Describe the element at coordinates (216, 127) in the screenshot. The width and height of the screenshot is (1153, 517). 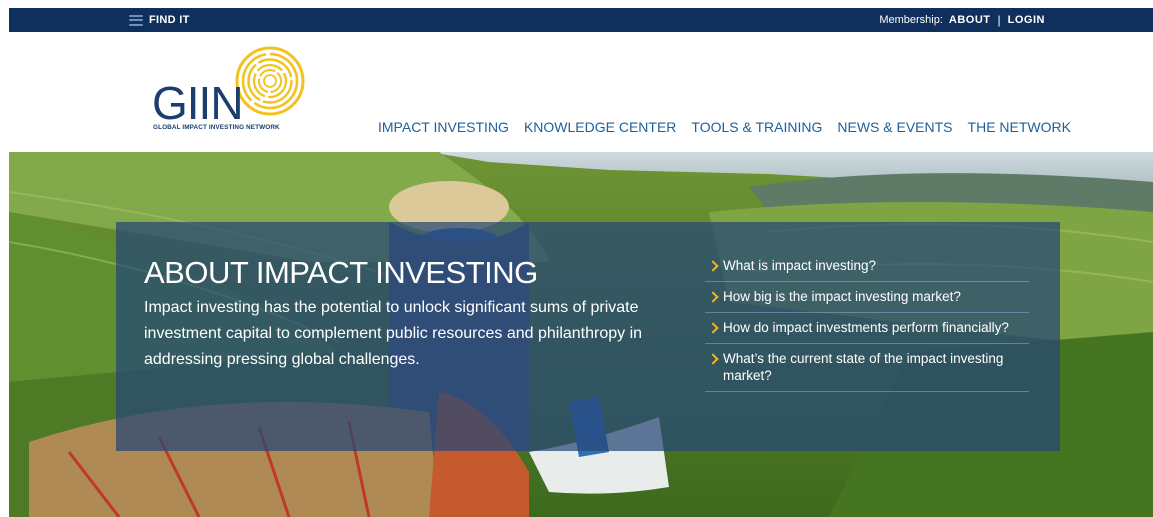
I see `logo-tagline: GLOBAL IMPACT INVESTING NETWORK` at that location.